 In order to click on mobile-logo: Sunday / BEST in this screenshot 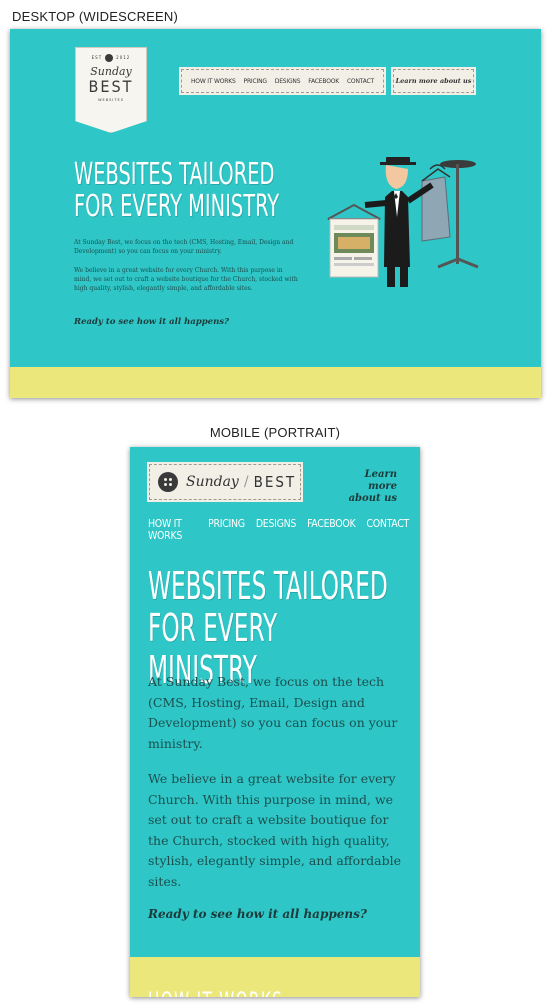, I will do `click(225, 482)`.